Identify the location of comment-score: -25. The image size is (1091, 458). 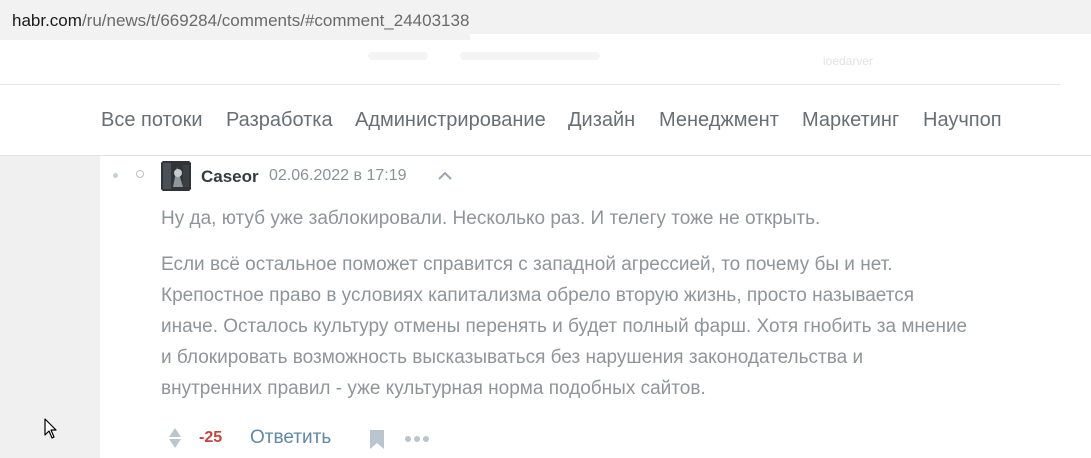
(211, 437).